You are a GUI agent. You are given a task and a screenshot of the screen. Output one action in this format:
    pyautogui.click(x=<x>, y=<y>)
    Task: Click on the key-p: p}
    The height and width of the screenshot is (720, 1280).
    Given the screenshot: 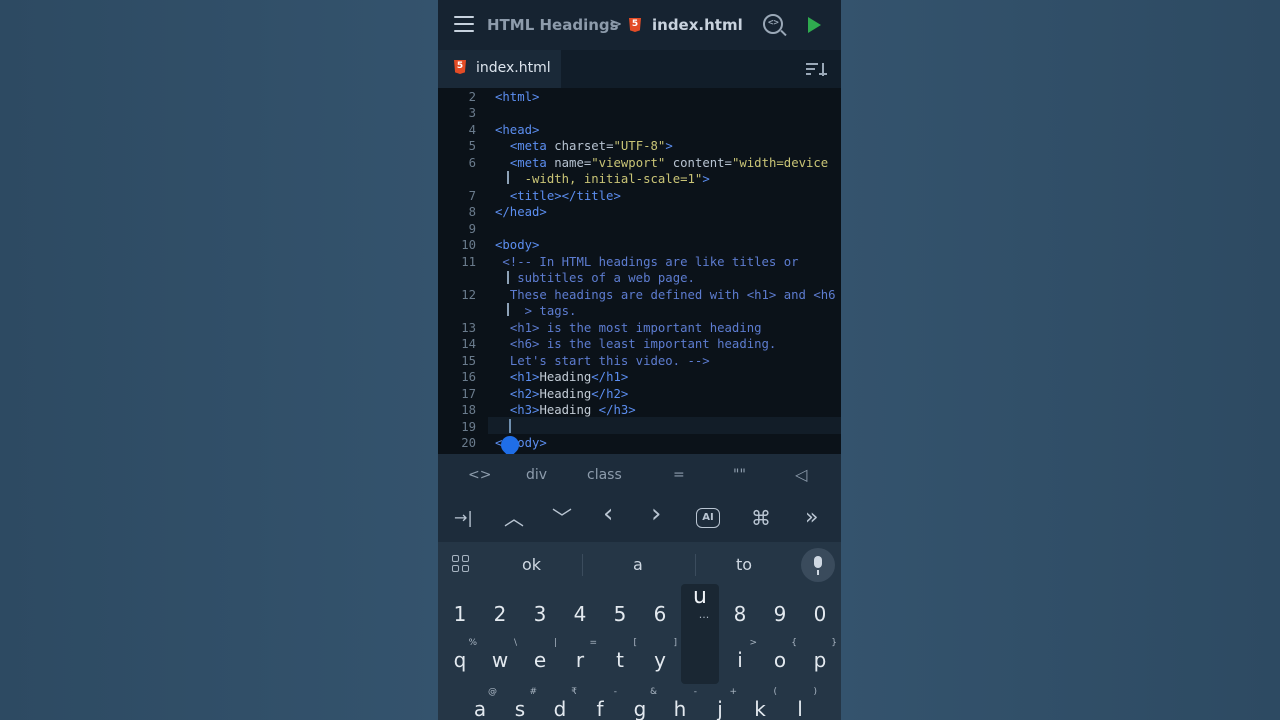 What is the action you would take?
    pyautogui.click(x=820, y=661)
    